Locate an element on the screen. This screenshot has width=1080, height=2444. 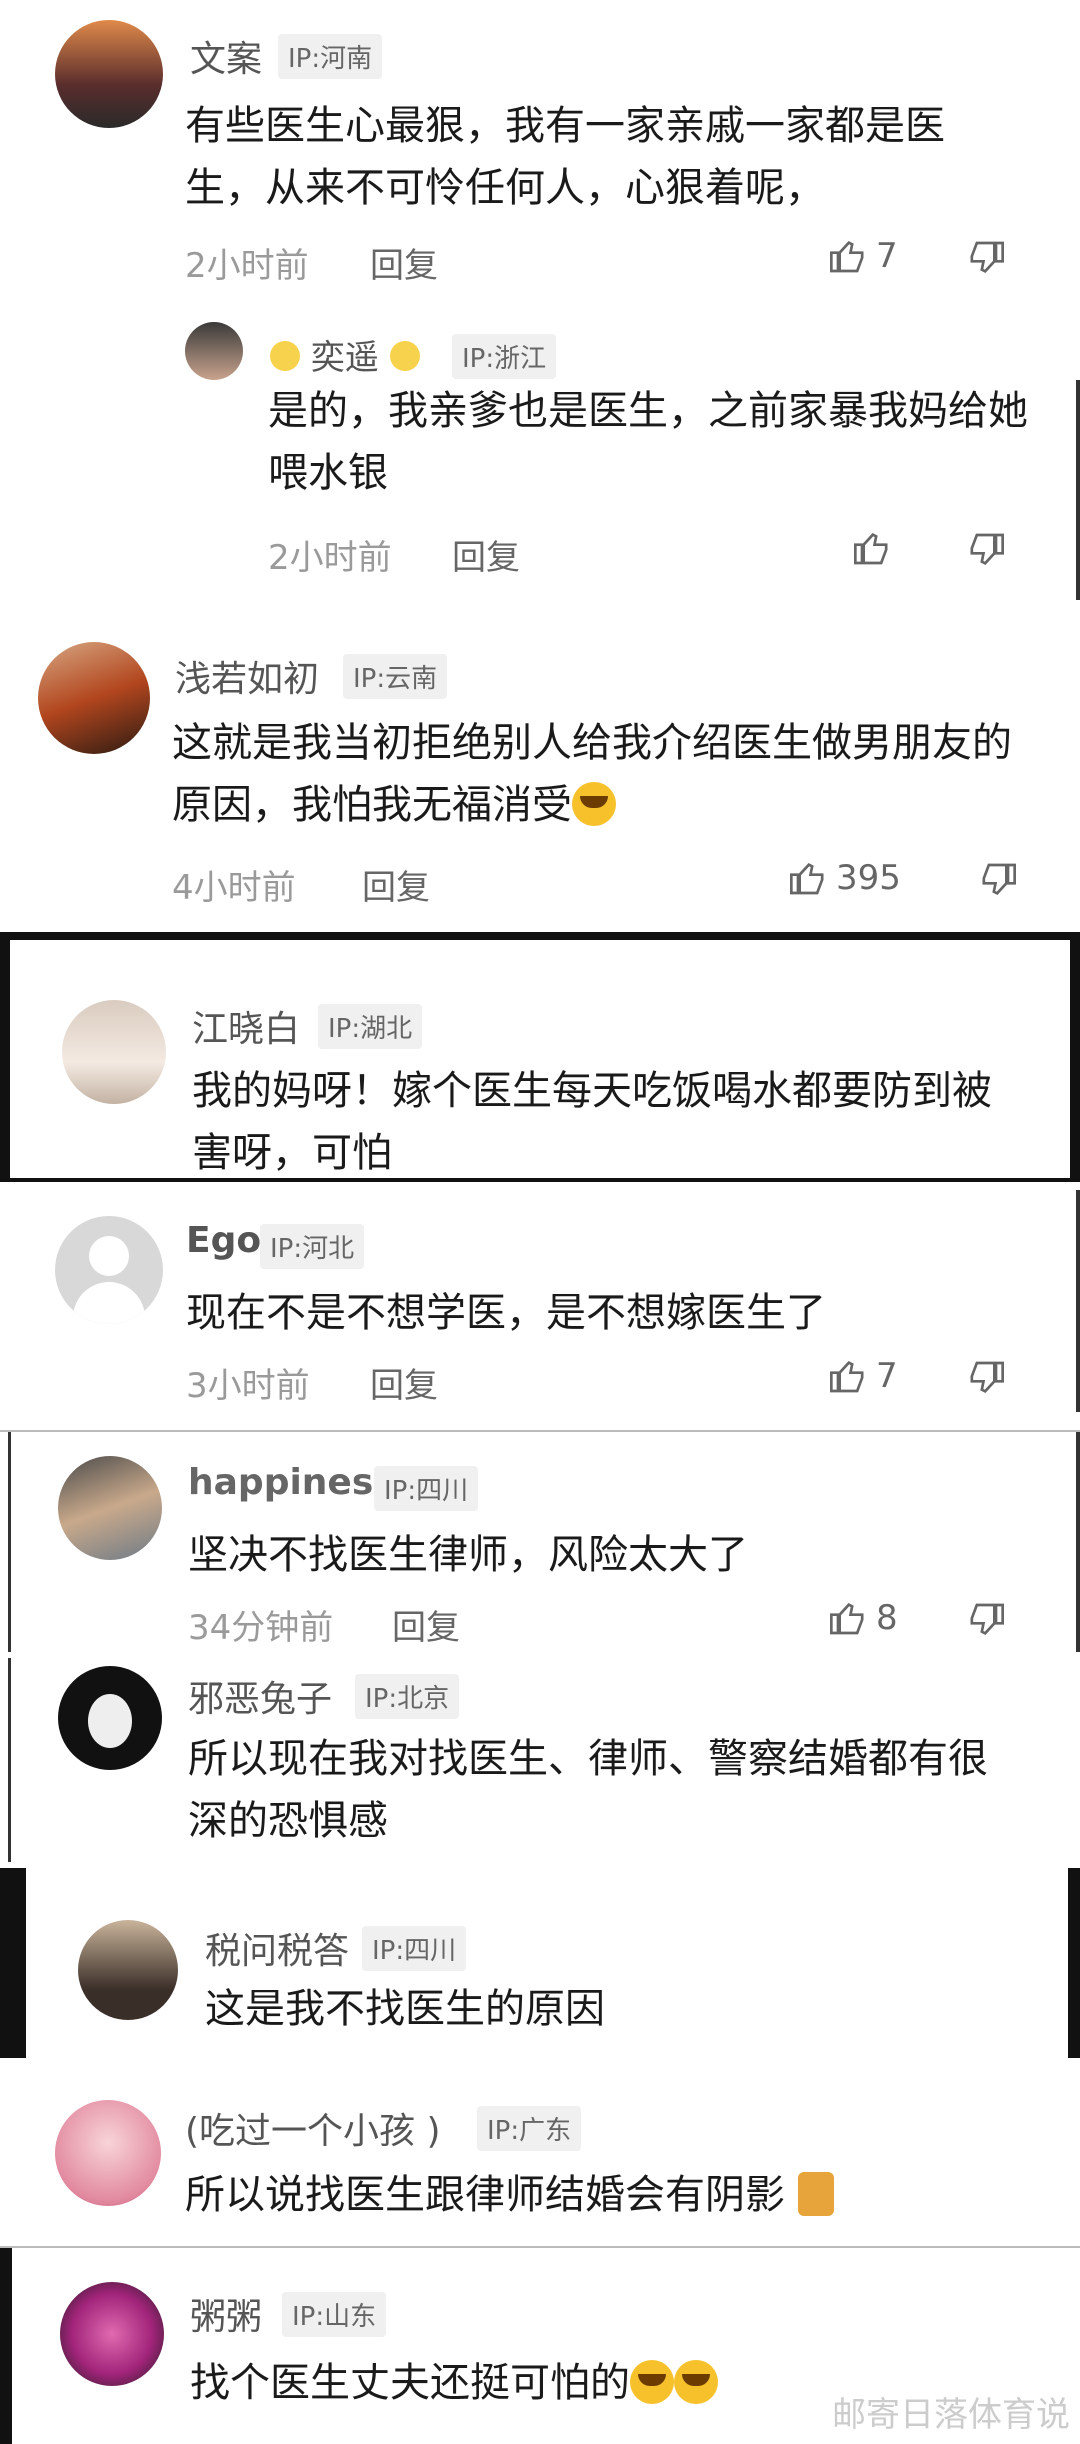
comment-text: 是的，我亲爹也是医生，之前家暴我妈给她喂水银 is located at coordinates (648, 442).